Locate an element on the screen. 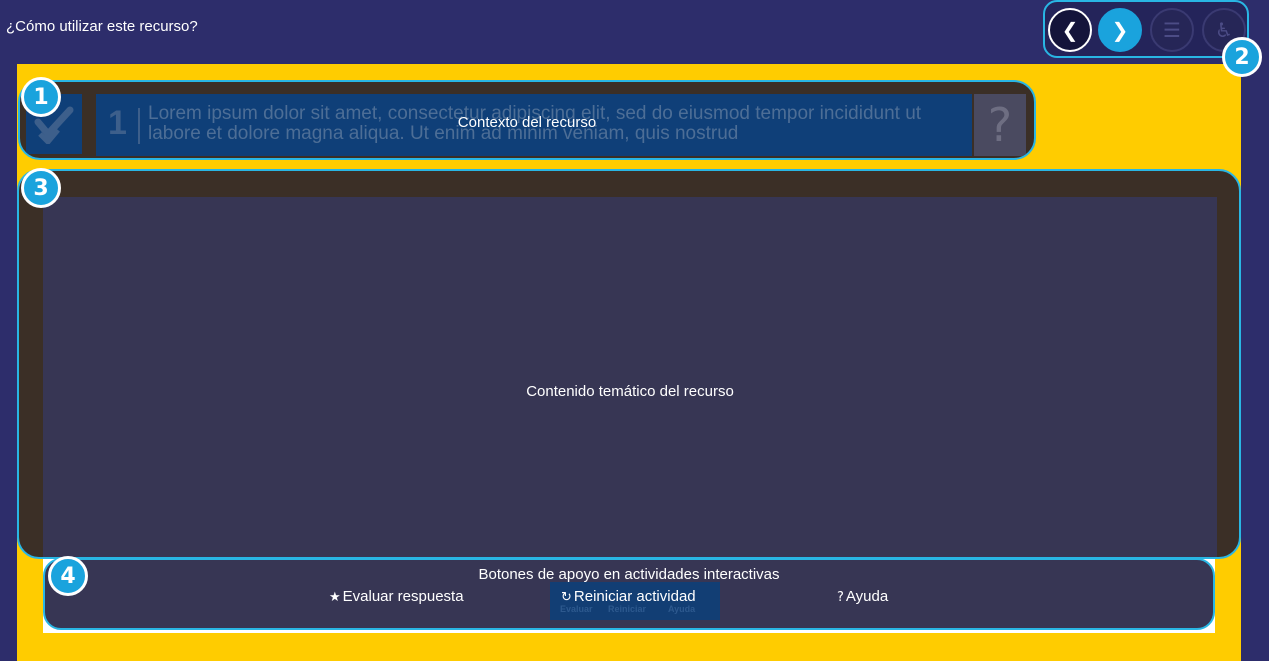 The image size is (1269, 661). page-title: ¿Cómo utilizar este recurso? is located at coordinates (102, 26).